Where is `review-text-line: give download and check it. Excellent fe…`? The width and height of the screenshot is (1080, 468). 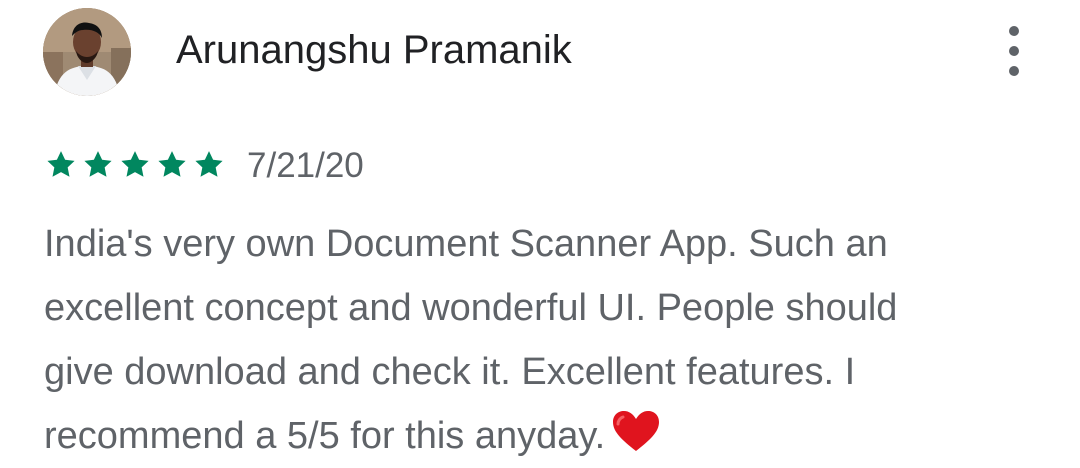
review-text-line: give download and check it. Excellent fe… is located at coordinates (450, 372).